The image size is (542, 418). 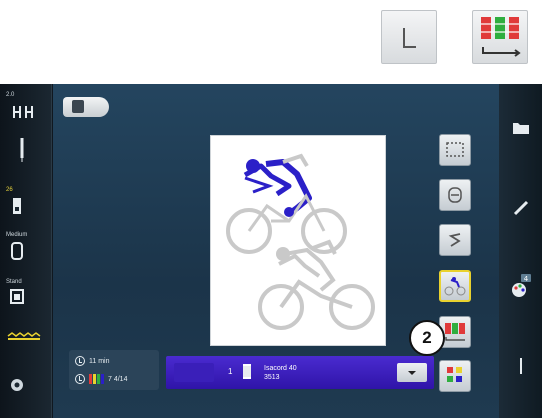 I want to click on time-row: 11 min, so click(x=92, y=361).